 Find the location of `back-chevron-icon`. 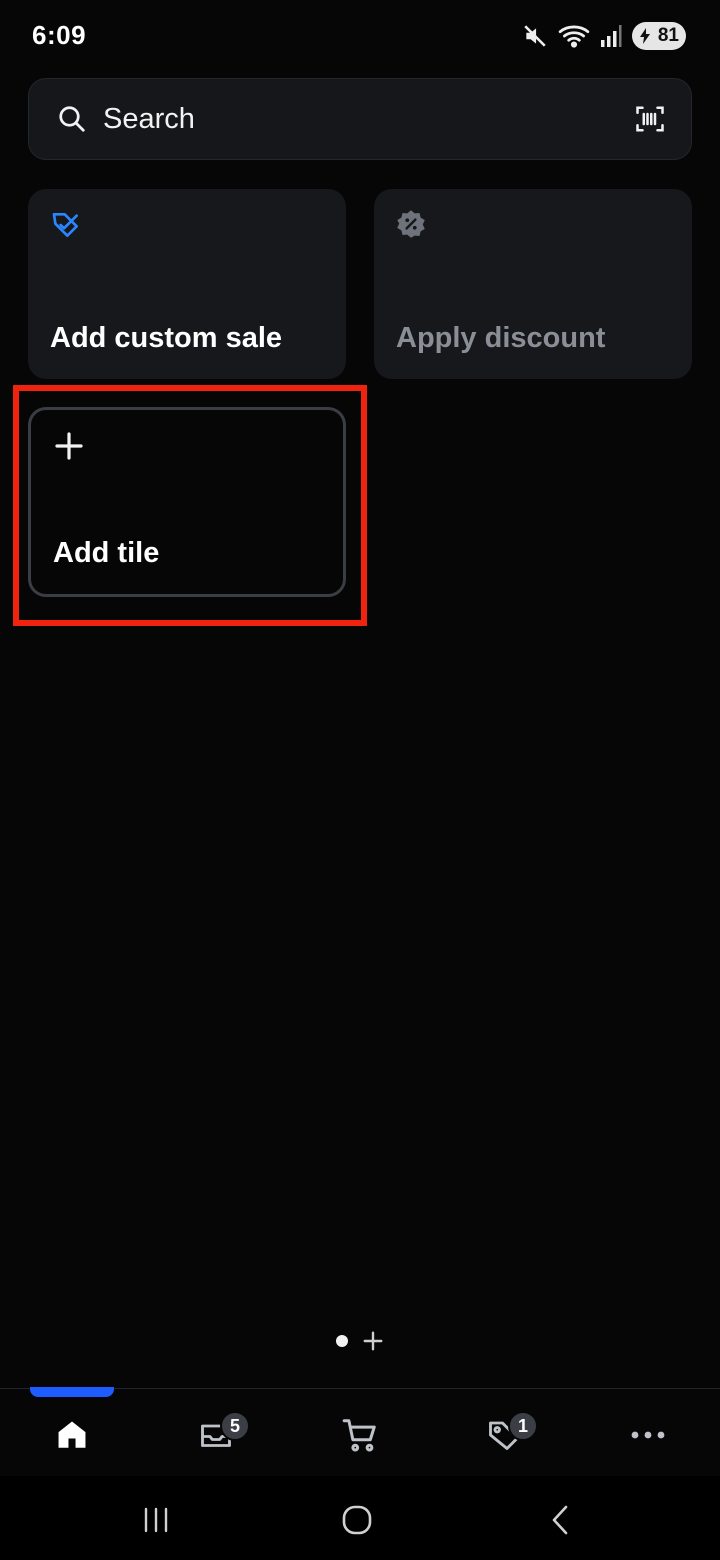

back-chevron-icon is located at coordinates (560, 1520).